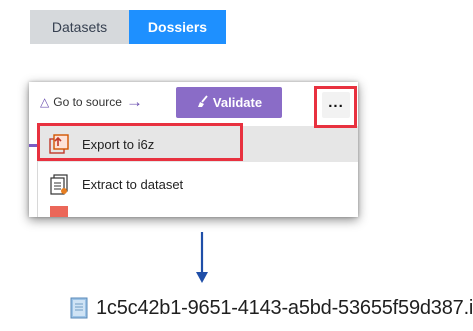 This screenshot has width=473, height=331. What do you see at coordinates (118, 144) in the screenshot?
I see `menu-item-export-label: Export to i6z` at bounding box center [118, 144].